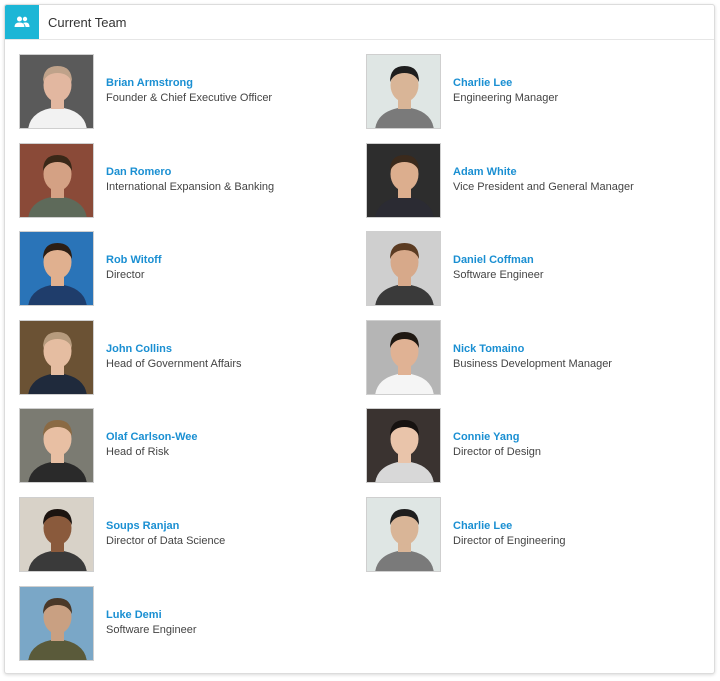 The width and height of the screenshot is (720, 681). I want to click on member-info: Luke Demi Software Engineer, so click(151, 623).